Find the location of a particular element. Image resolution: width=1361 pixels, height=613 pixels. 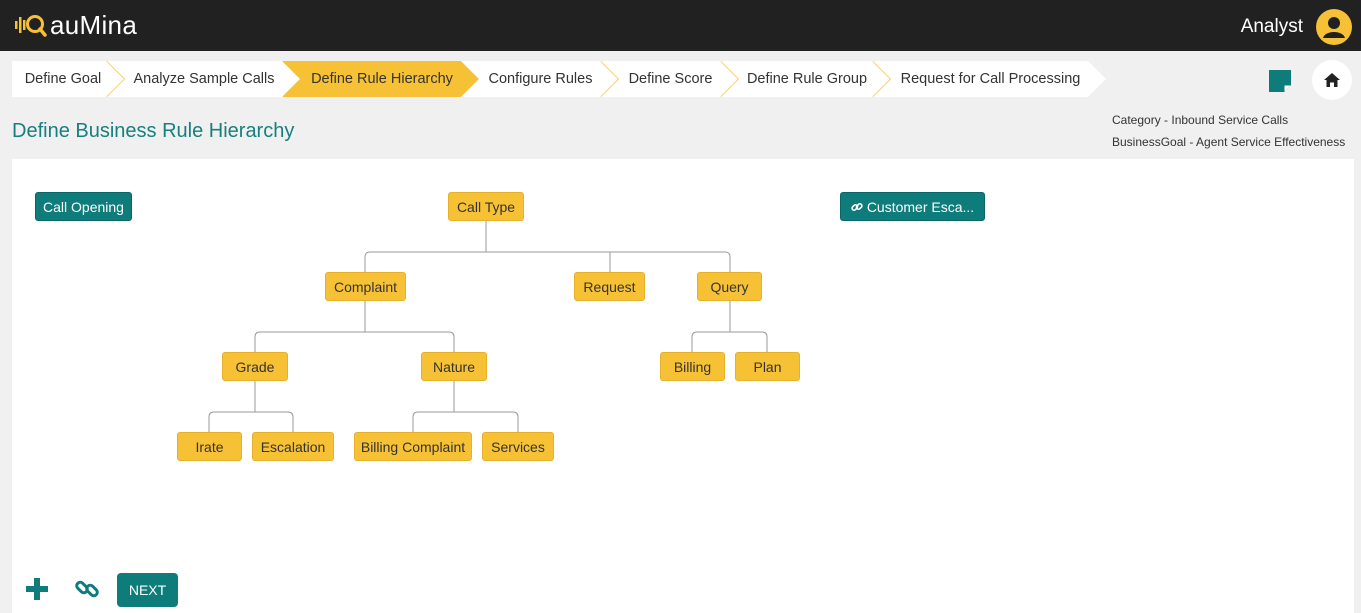

node-label: Nature is located at coordinates (454, 367).